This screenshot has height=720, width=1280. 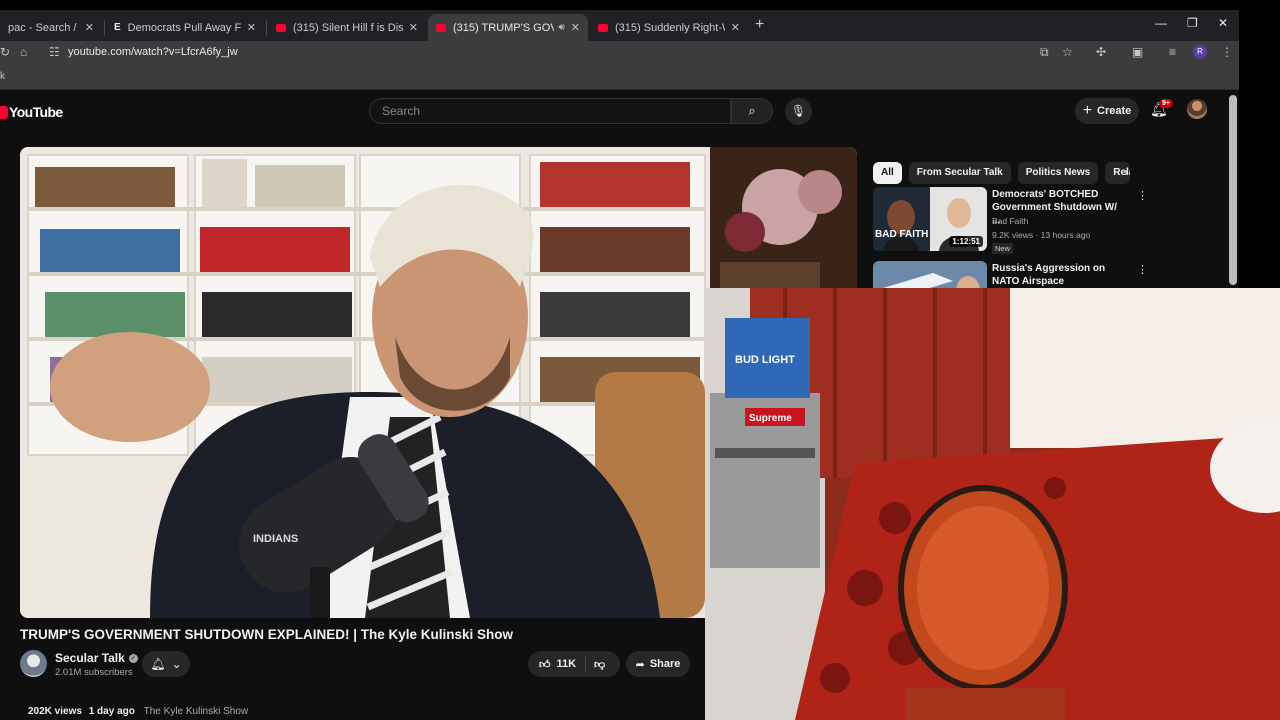 What do you see at coordinates (930, 219) in the screenshot?
I see `recommendation-thumbnail: BAD FAITH 1:12:51` at bounding box center [930, 219].